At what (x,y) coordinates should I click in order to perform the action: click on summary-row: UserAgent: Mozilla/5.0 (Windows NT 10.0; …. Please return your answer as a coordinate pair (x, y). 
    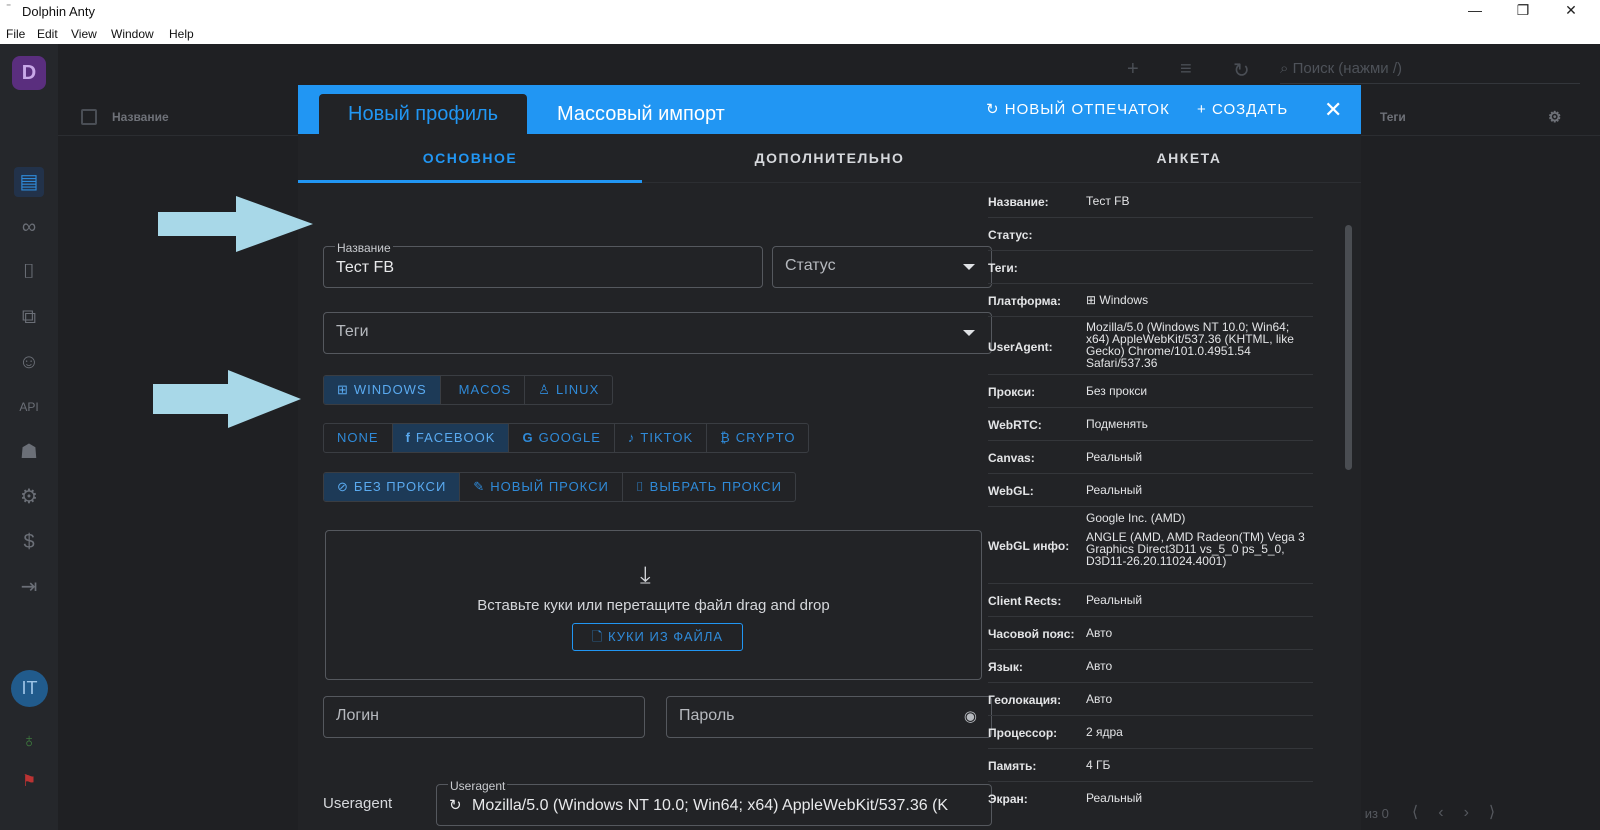
    Looking at the image, I should click on (1150, 346).